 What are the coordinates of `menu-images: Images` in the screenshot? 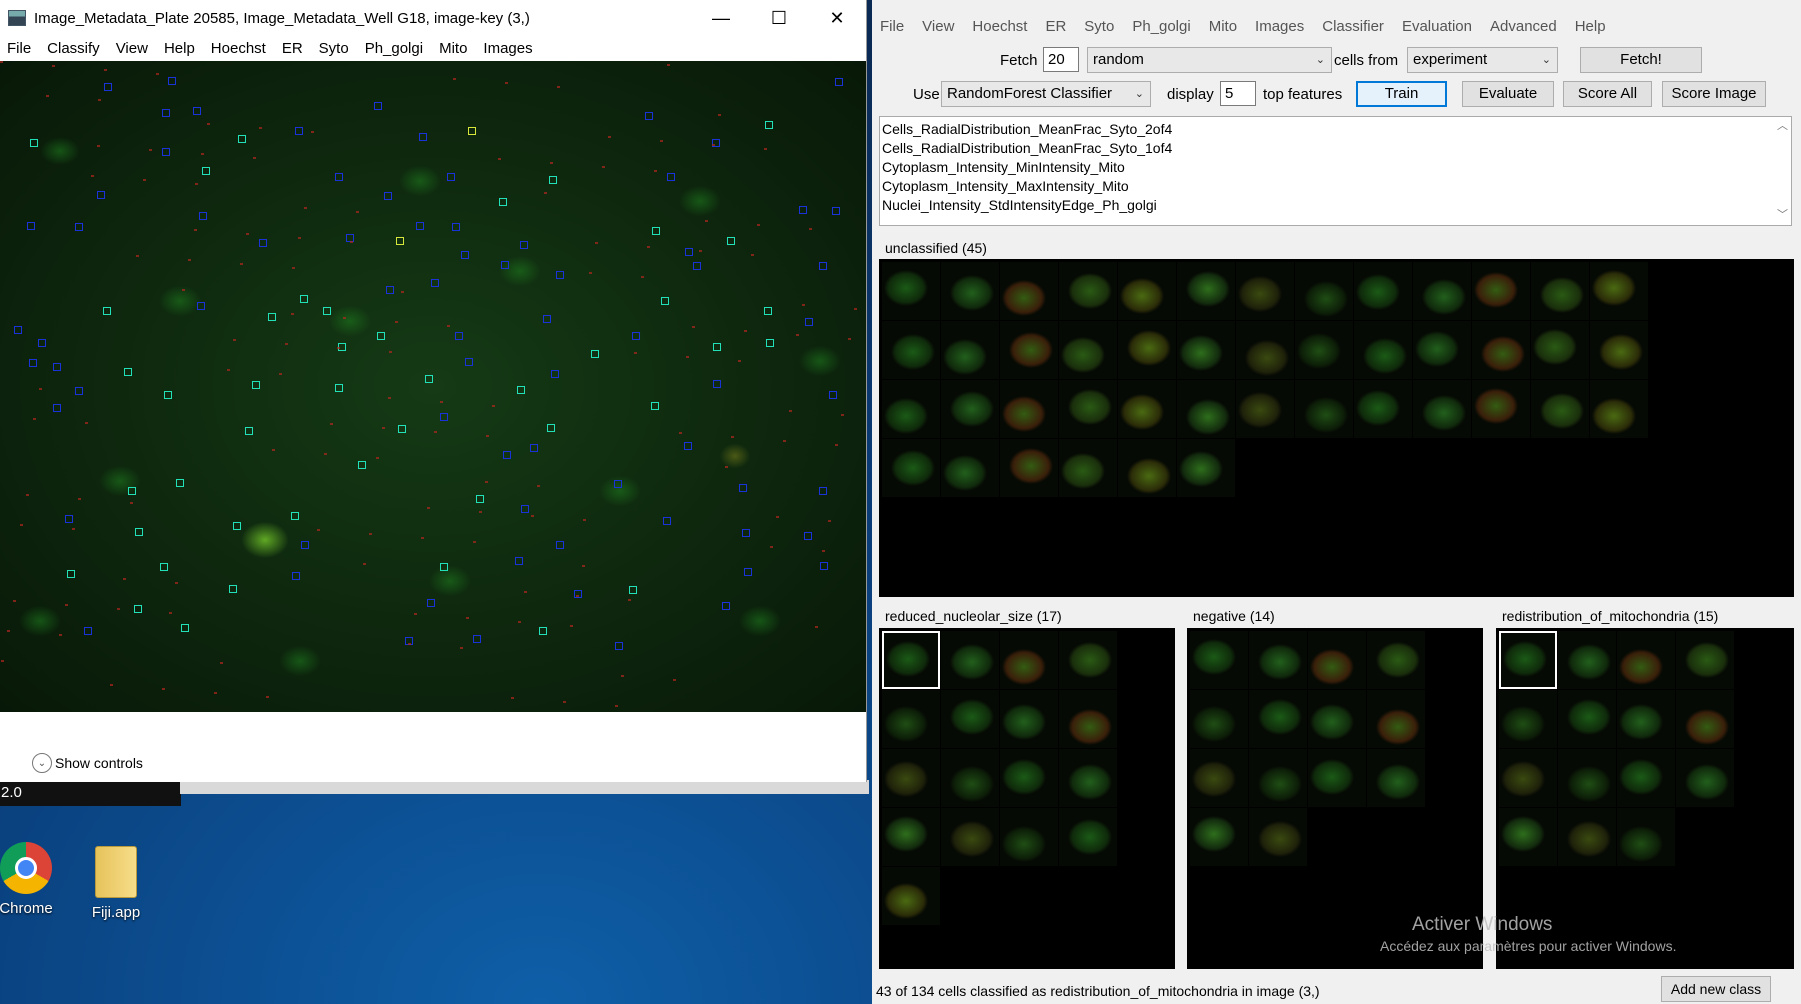 It's located at (508, 48).